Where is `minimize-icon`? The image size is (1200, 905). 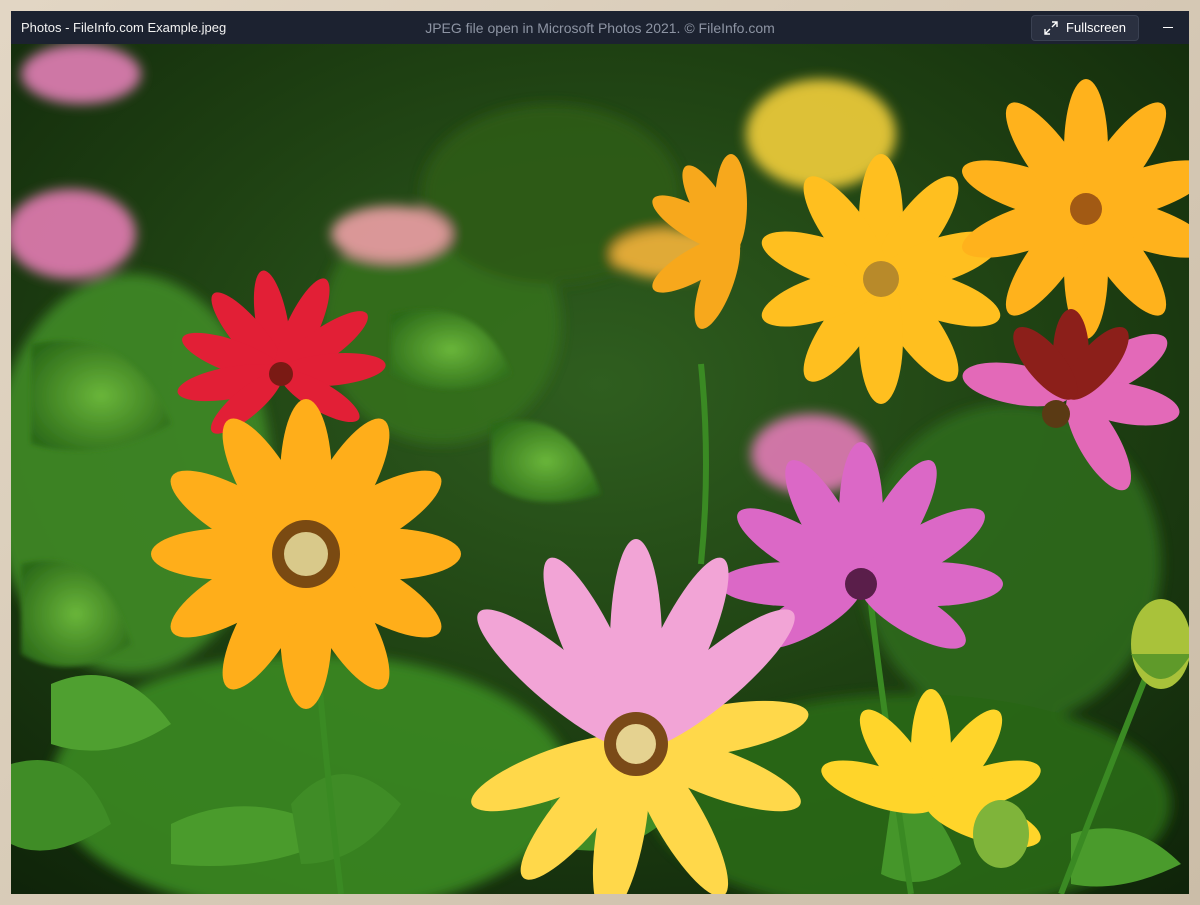 minimize-icon is located at coordinates (1168, 28).